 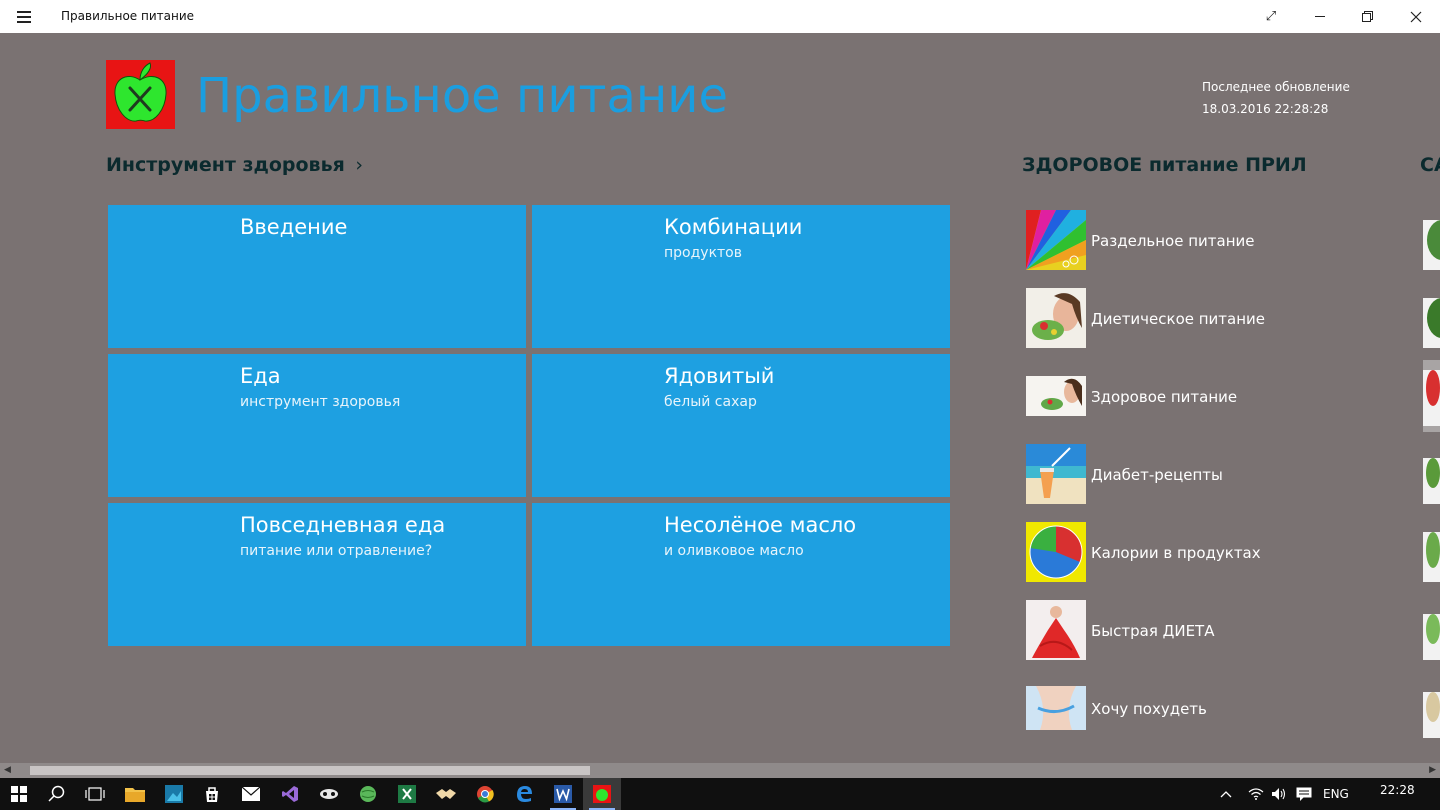 What do you see at coordinates (1056, 630) in the screenshot?
I see `red-dress-thumbnail` at bounding box center [1056, 630].